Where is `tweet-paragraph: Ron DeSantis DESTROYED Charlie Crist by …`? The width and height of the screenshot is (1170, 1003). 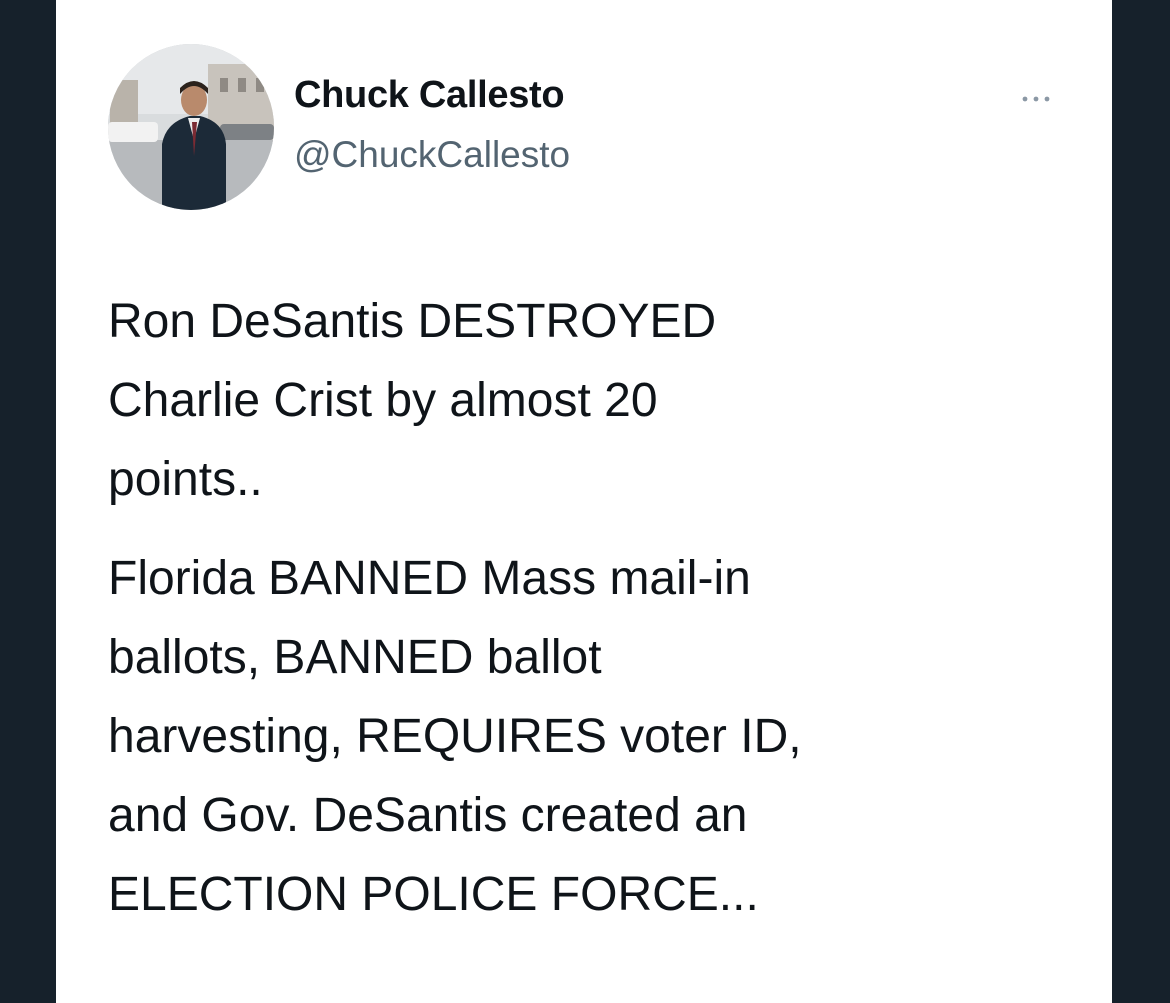
tweet-paragraph: Ron DeSantis DESTROYED Charlie Crist by … is located at coordinates (412, 400).